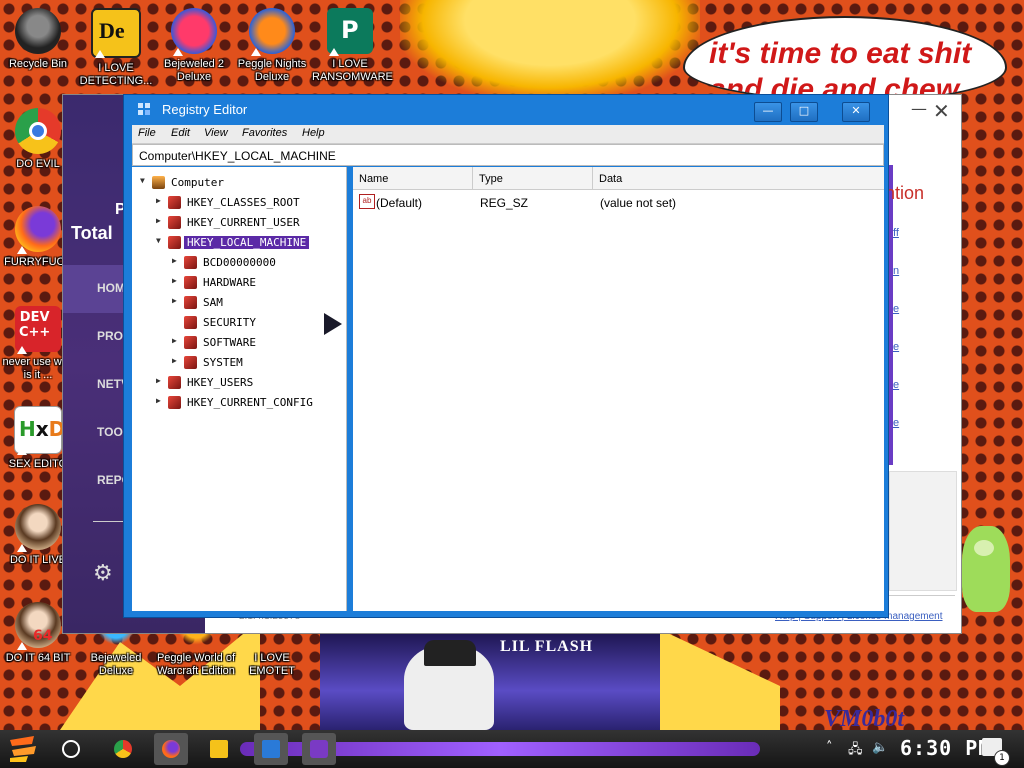 This screenshot has height=768, width=1024. What do you see at coordinates (229, 282) in the screenshot?
I see `tree-item-label: HARDWARE` at bounding box center [229, 282].